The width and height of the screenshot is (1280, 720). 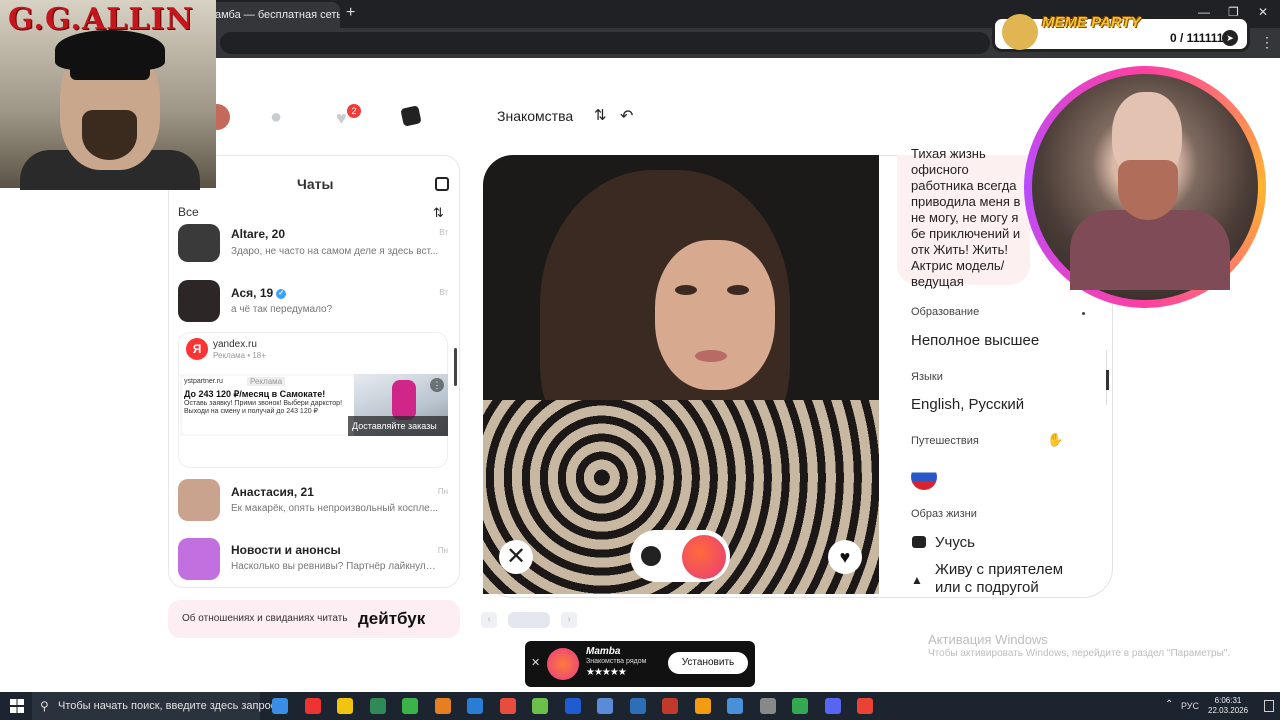 What do you see at coordinates (715, 315) in the screenshot?
I see `photo-face` at bounding box center [715, 315].